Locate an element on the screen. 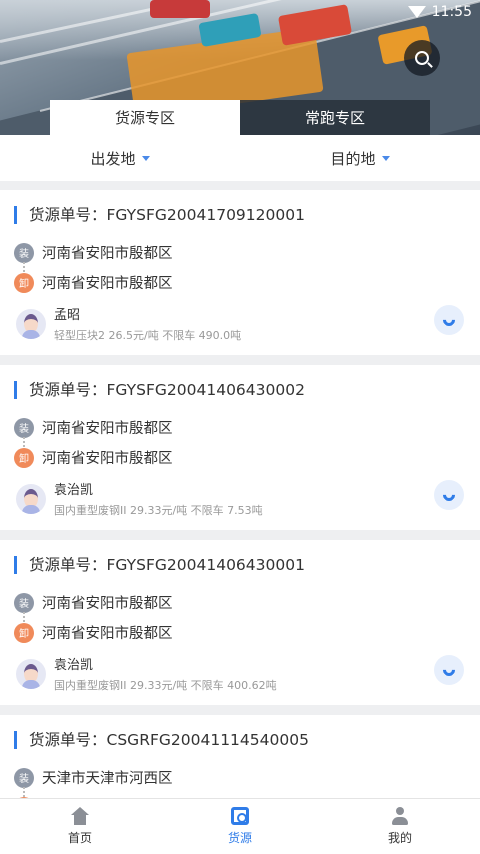 The image size is (480, 854). wifi-icon is located at coordinates (416, 12).